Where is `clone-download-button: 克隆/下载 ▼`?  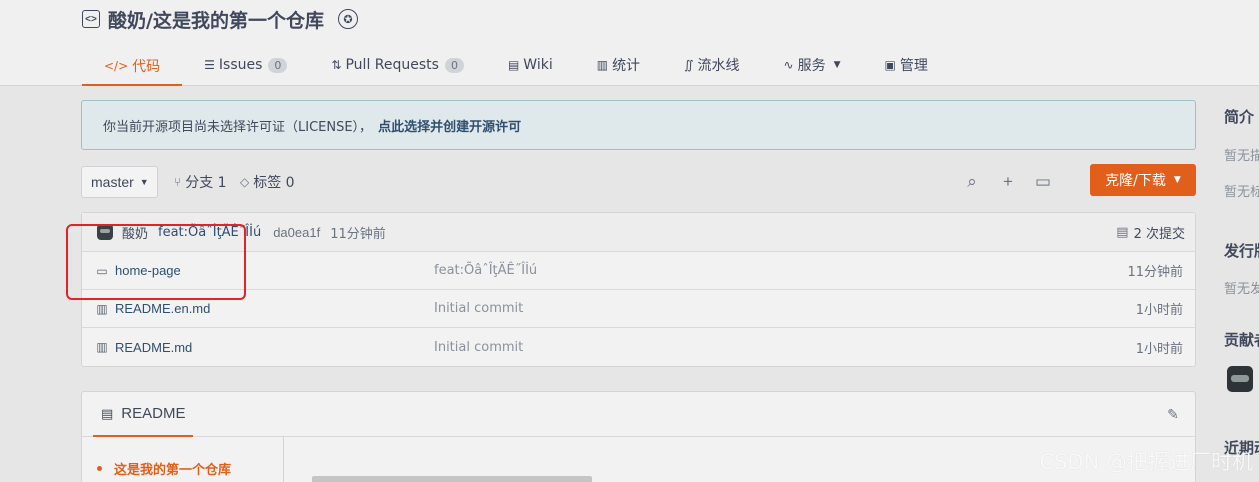
clone-download-button: 克隆/下载 ▼ is located at coordinates (1143, 180).